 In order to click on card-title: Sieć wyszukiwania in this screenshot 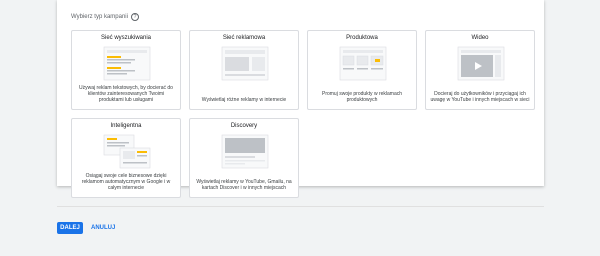, I will do `click(126, 38)`.